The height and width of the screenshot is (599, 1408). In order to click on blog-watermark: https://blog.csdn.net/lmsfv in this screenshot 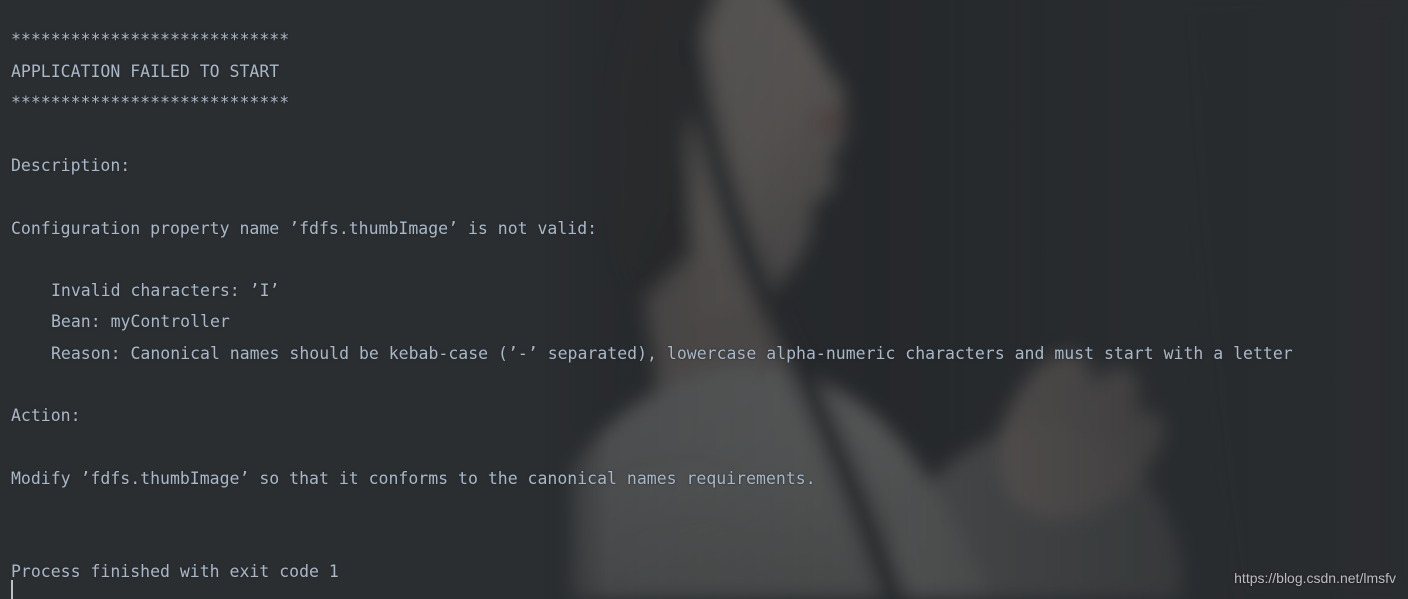, I will do `click(1315, 578)`.